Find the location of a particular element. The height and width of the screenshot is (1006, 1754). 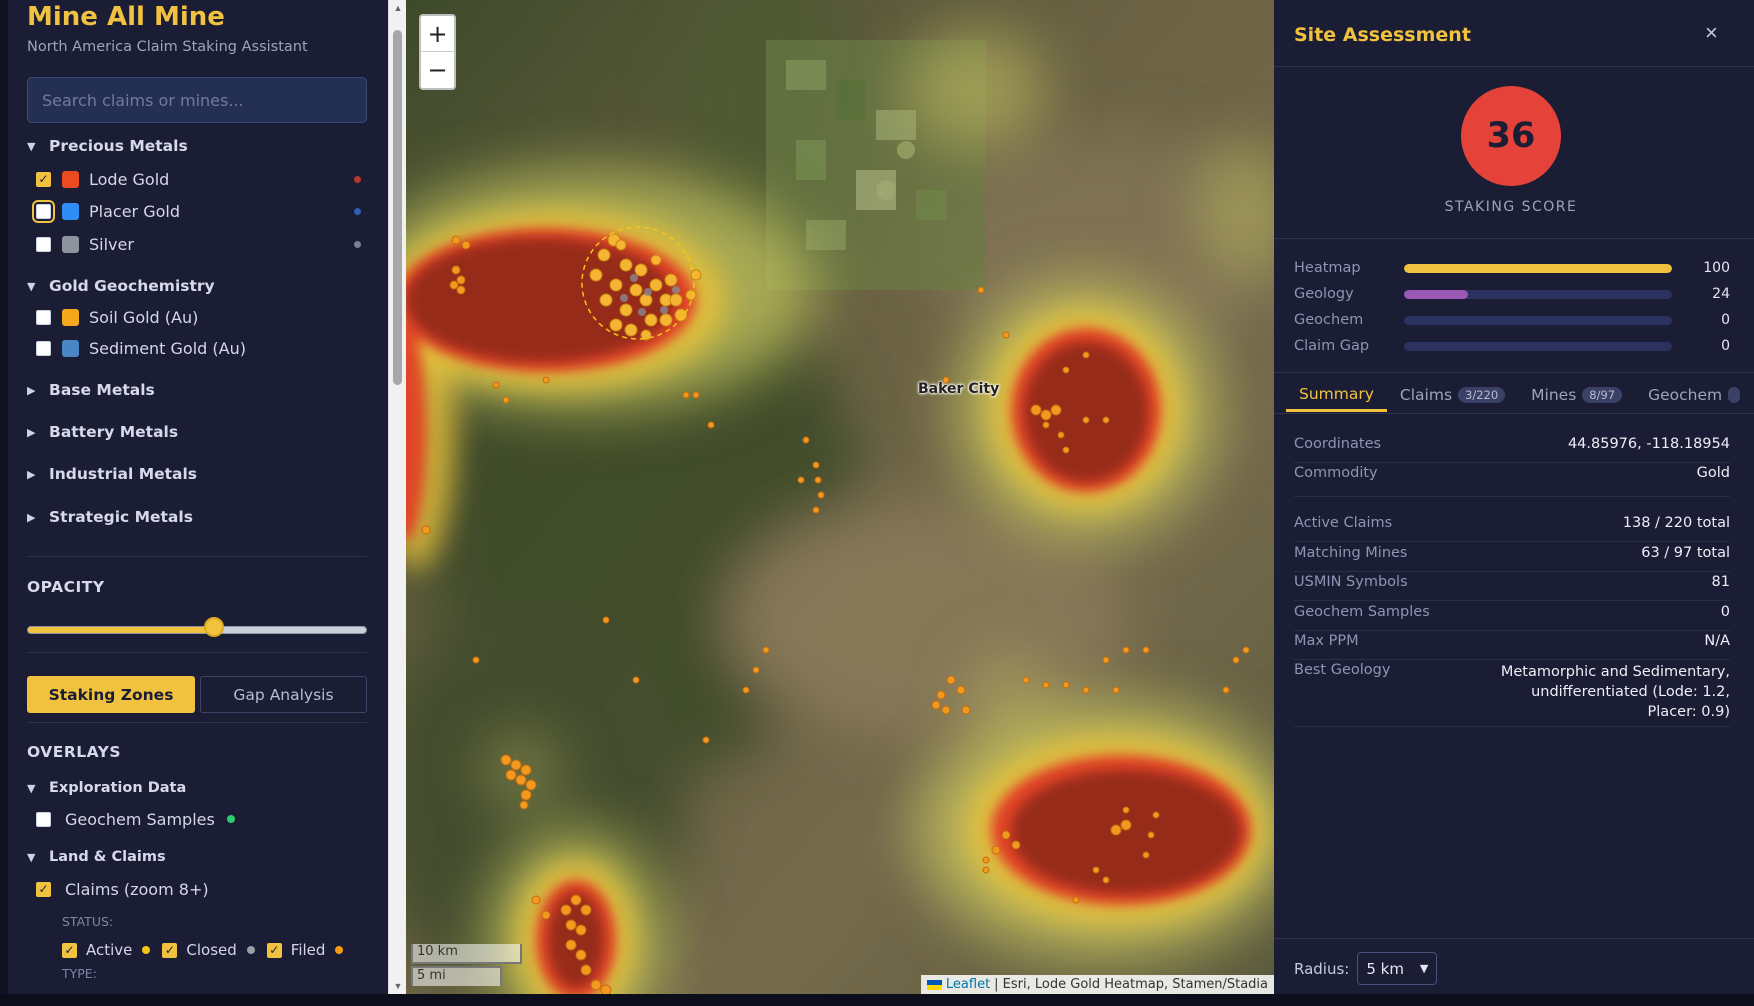

checkbox-soil-gold is located at coordinates (43, 317).